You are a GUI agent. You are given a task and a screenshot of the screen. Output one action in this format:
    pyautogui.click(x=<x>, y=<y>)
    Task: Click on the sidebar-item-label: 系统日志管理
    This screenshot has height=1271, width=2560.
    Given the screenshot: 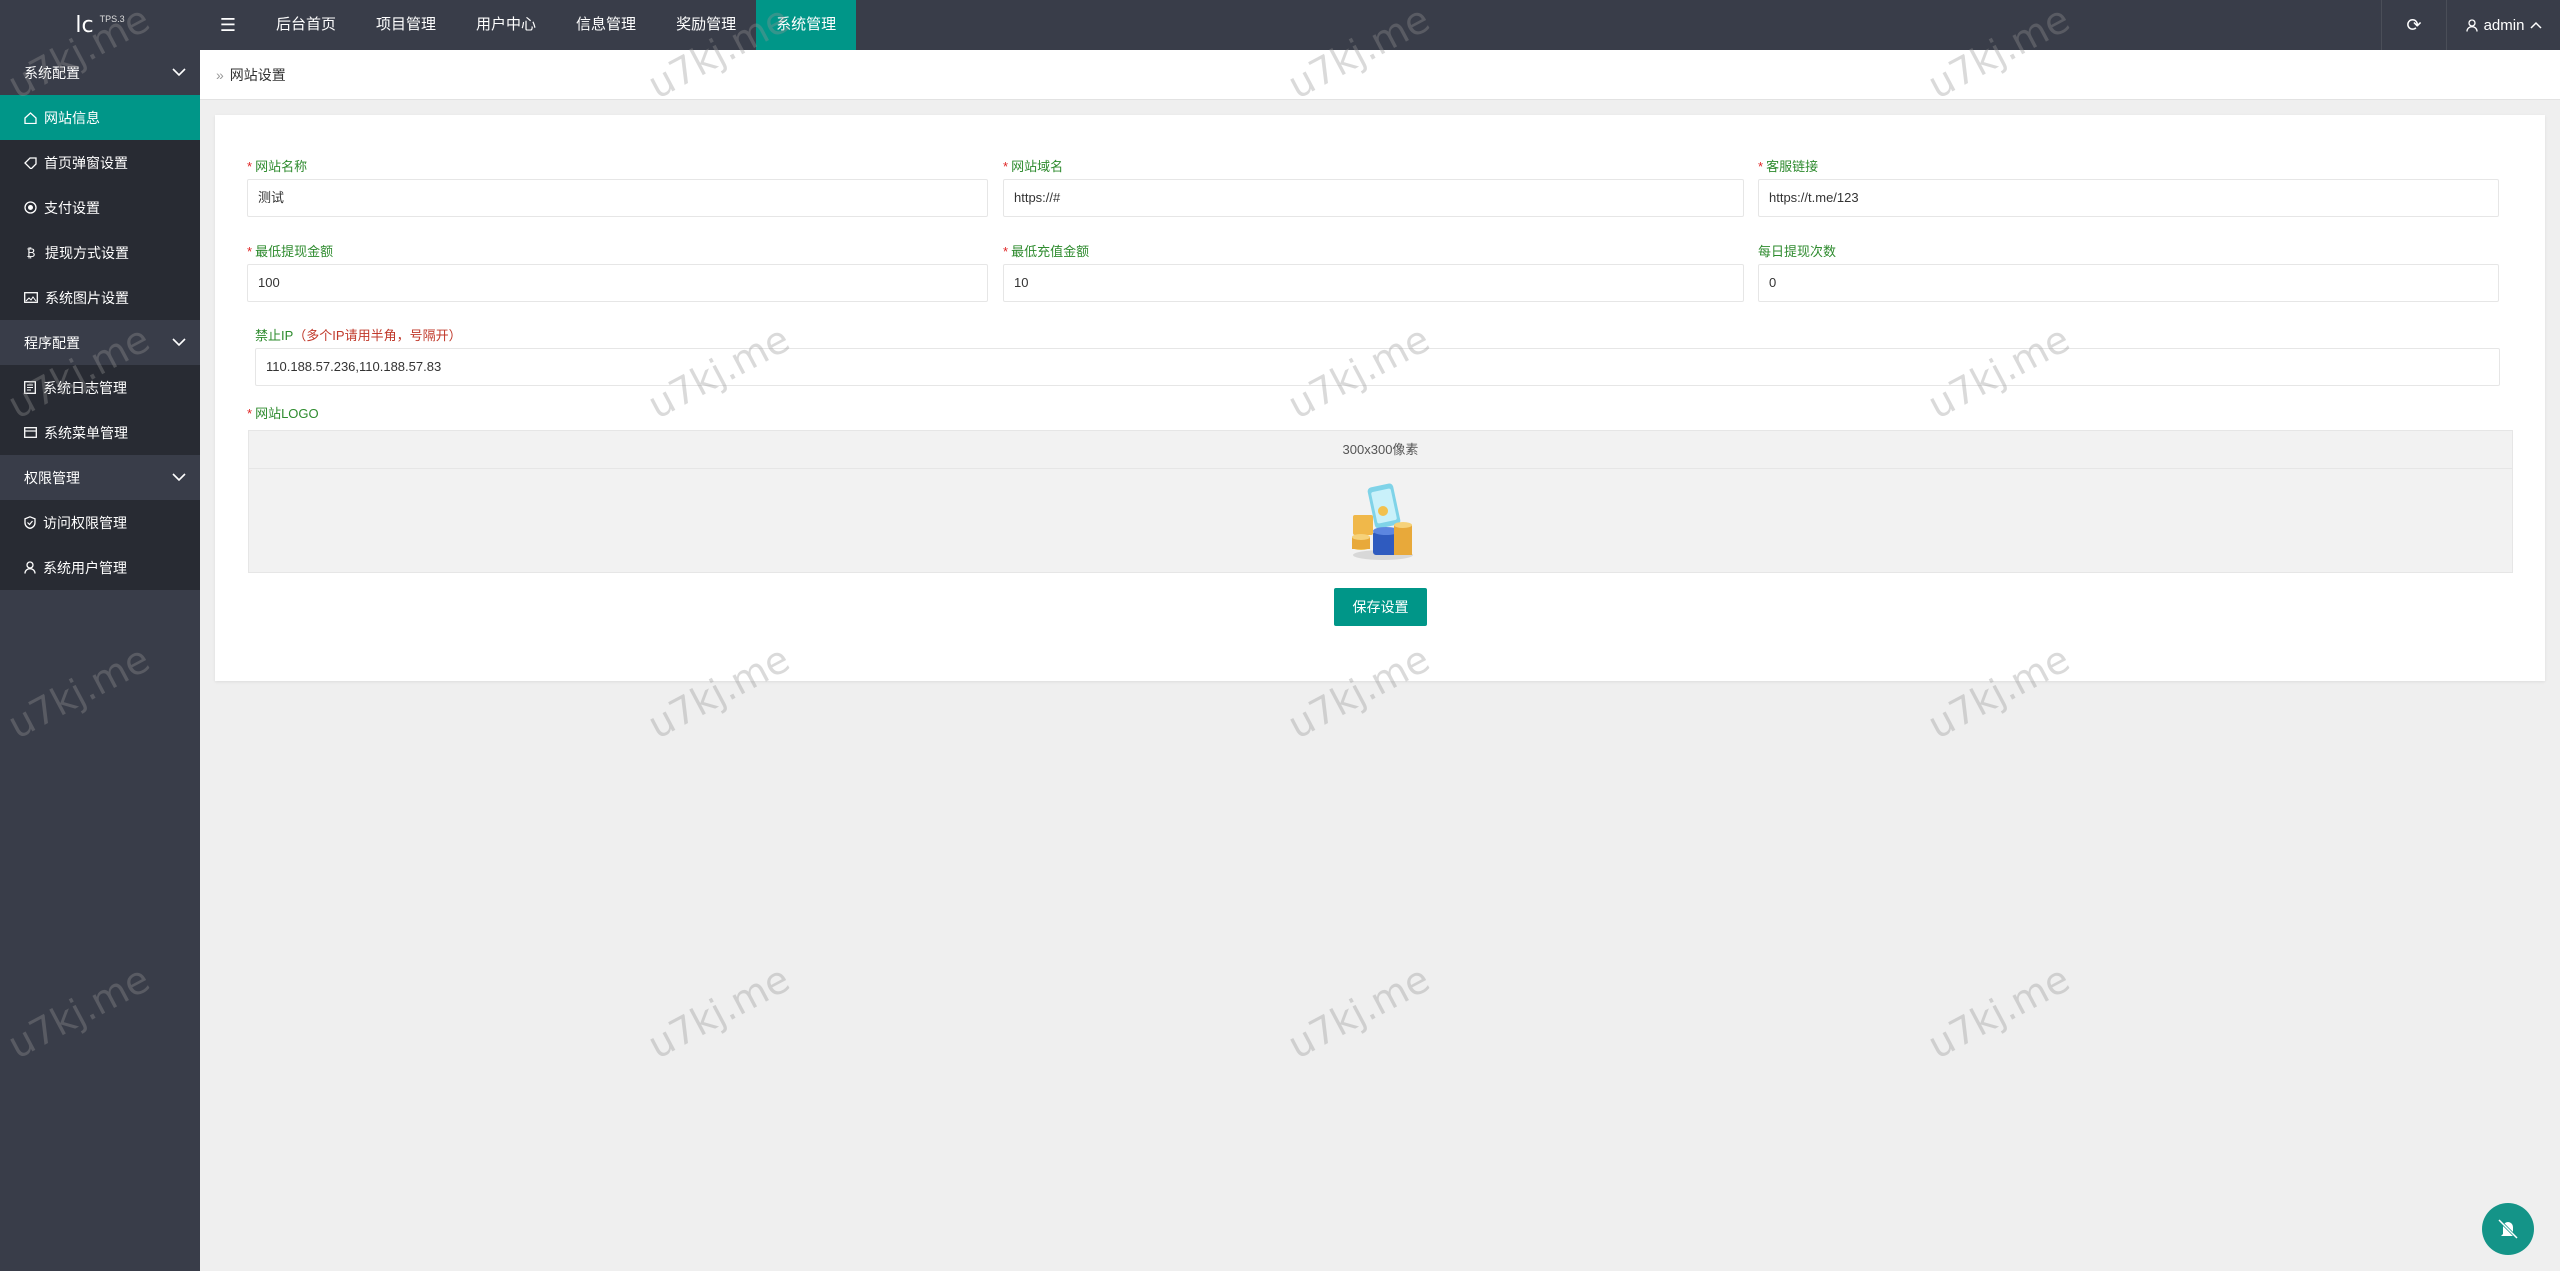 What is the action you would take?
    pyautogui.click(x=85, y=387)
    